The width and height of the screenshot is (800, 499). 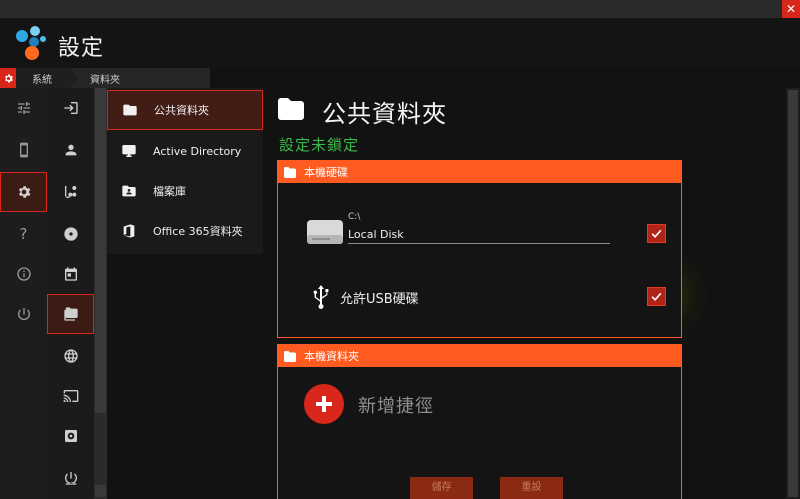 I want to click on main-scrollbar, so click(x=793, y=293).